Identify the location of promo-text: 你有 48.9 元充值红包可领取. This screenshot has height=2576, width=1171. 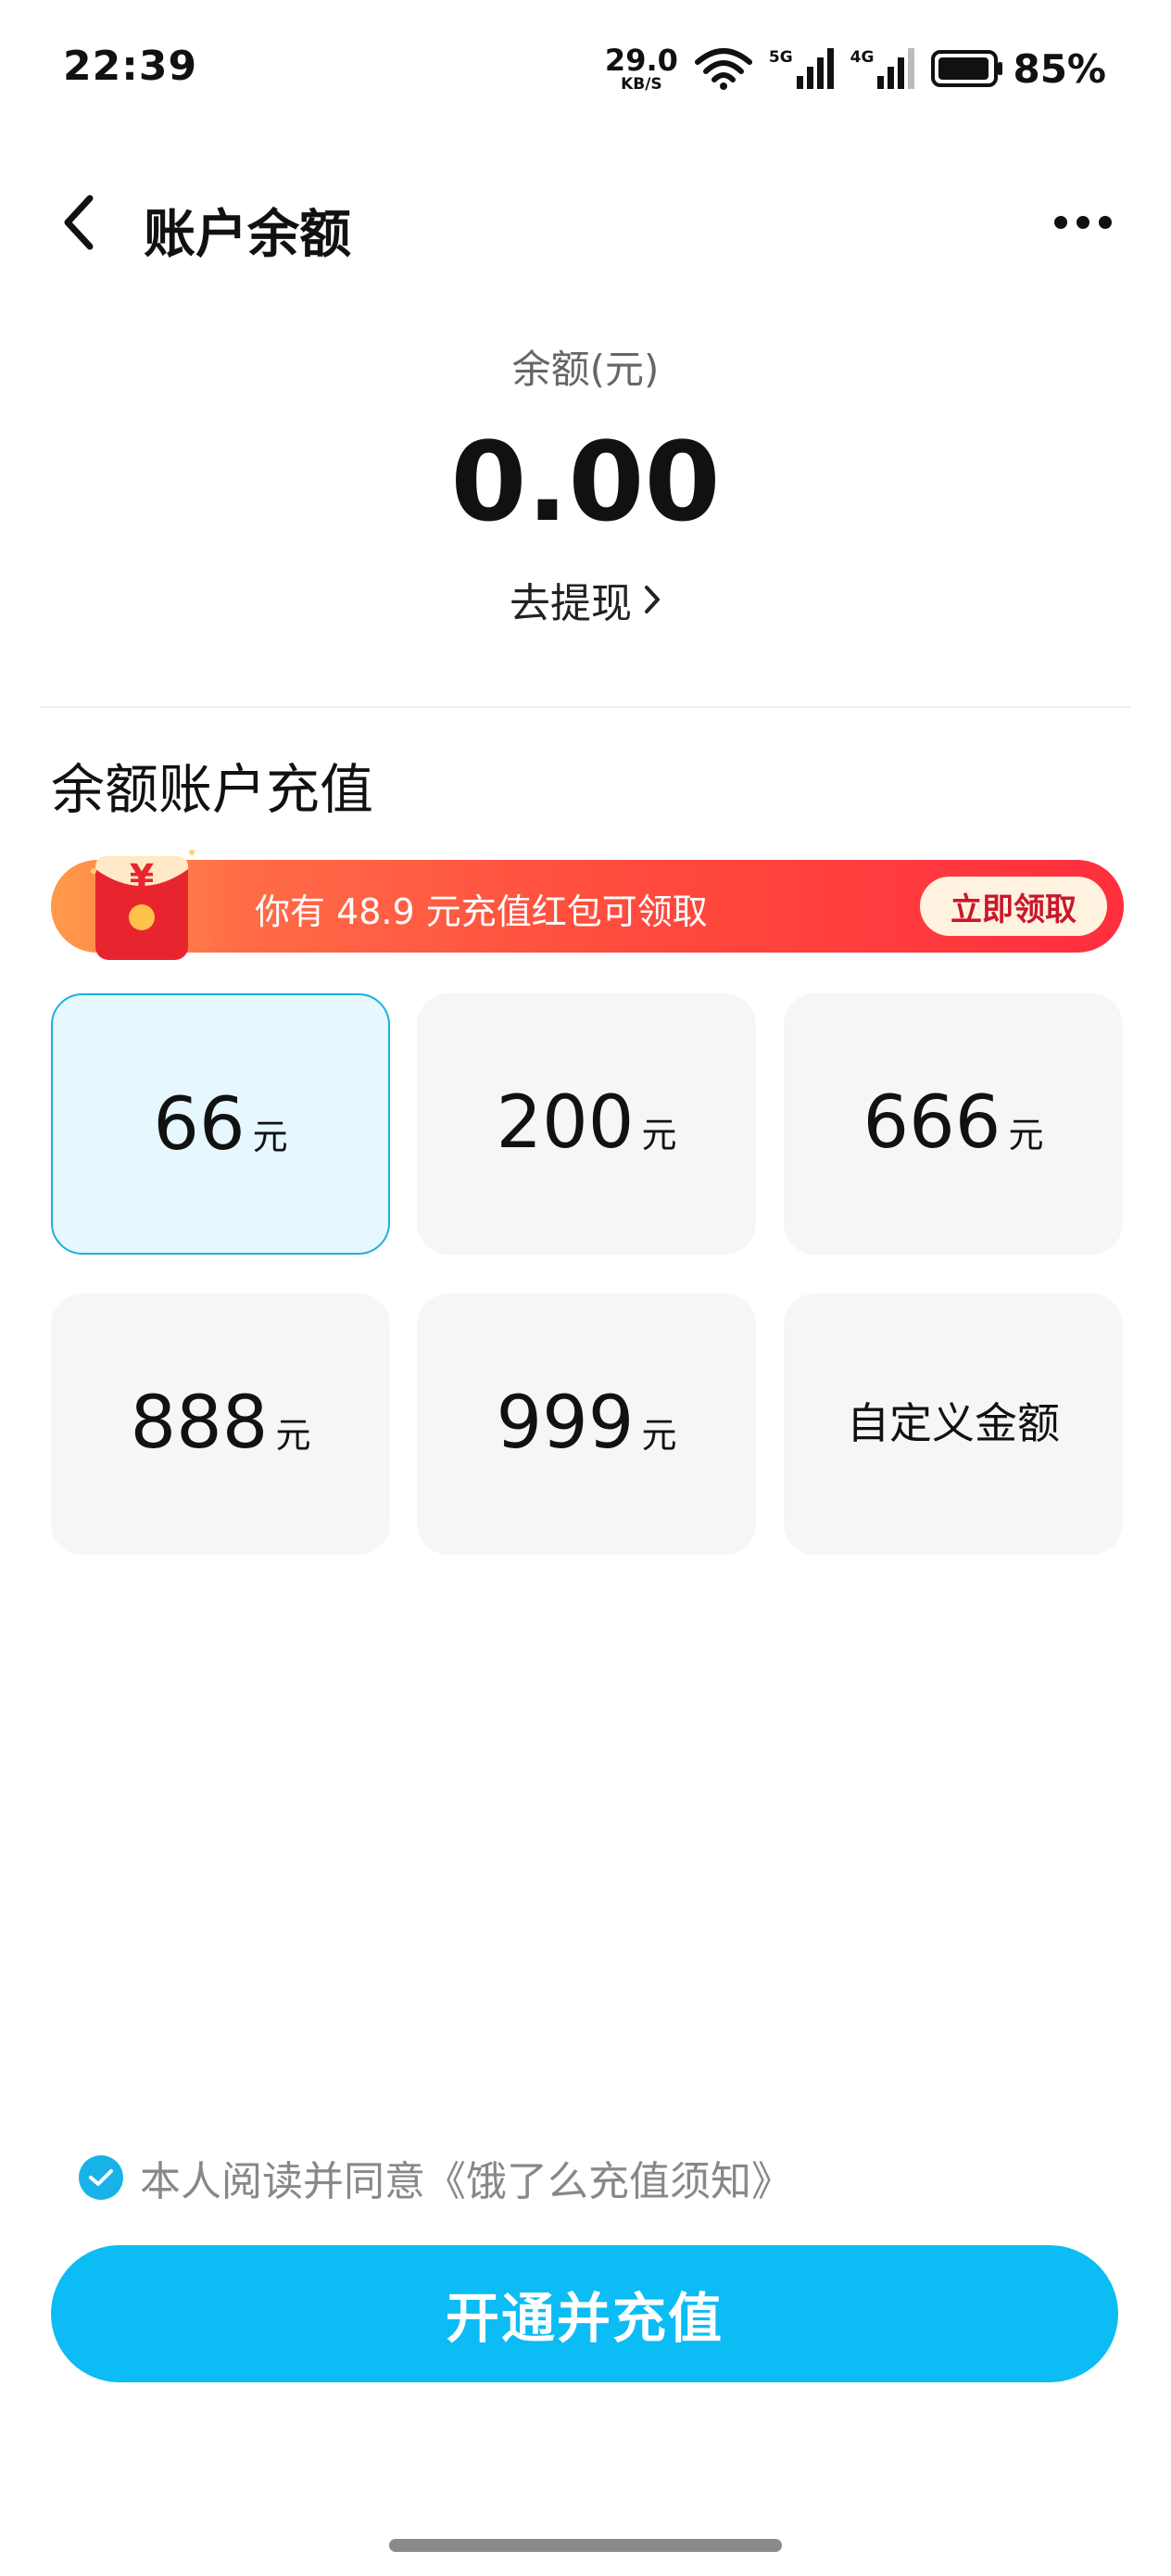
(482, 911).